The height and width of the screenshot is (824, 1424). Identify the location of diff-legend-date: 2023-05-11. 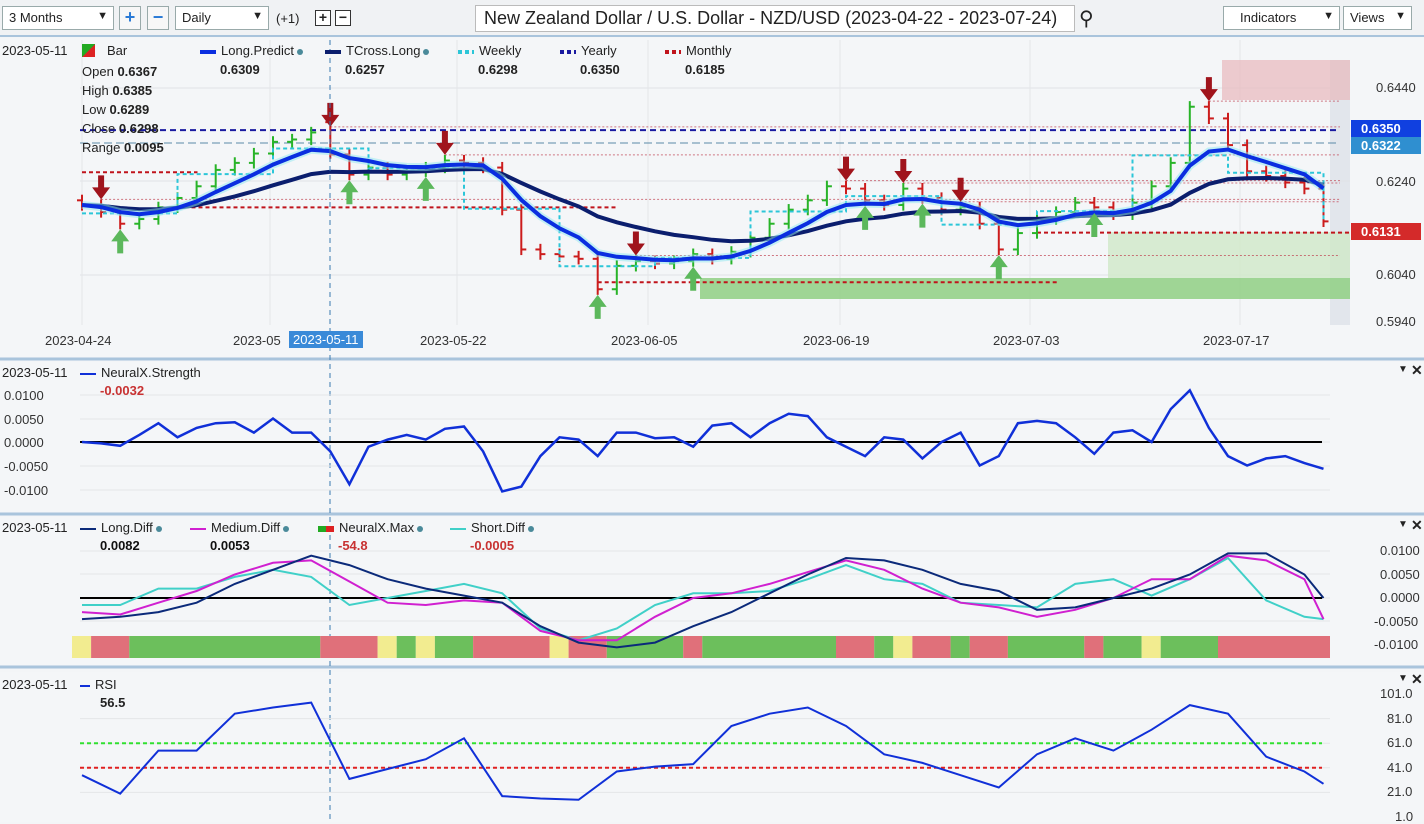
(35, 527).